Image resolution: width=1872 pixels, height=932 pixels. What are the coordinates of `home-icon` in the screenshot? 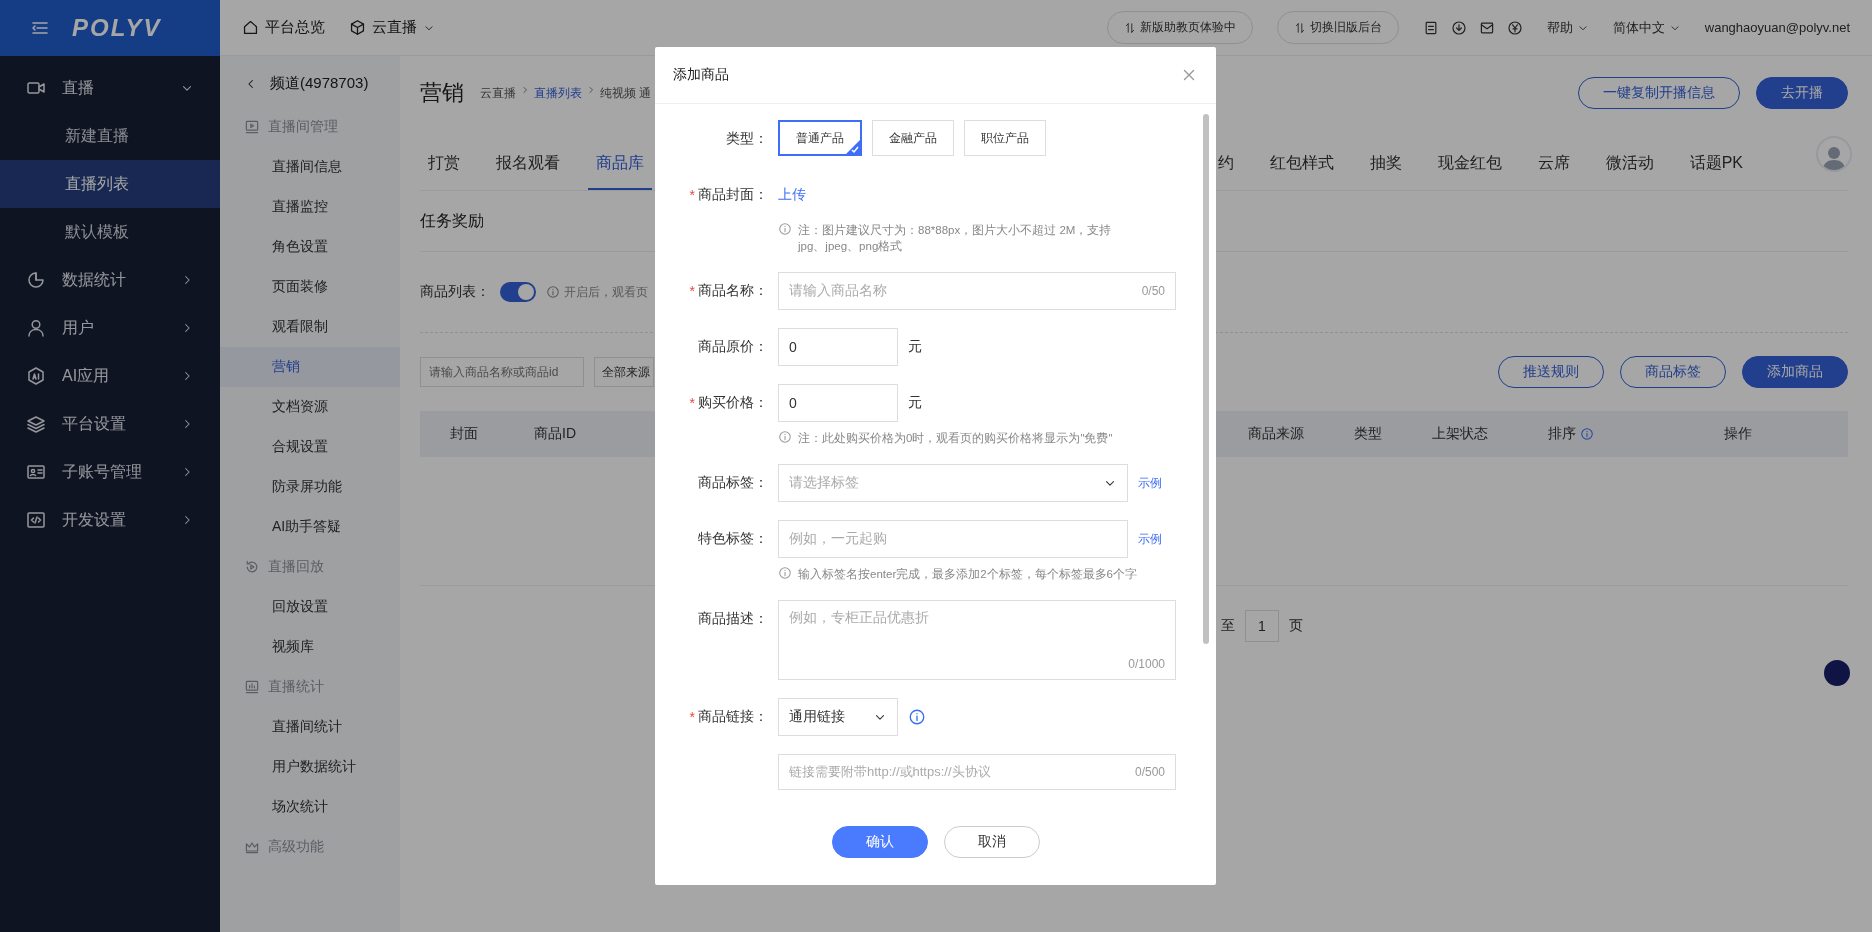 It's located at (250, 27).